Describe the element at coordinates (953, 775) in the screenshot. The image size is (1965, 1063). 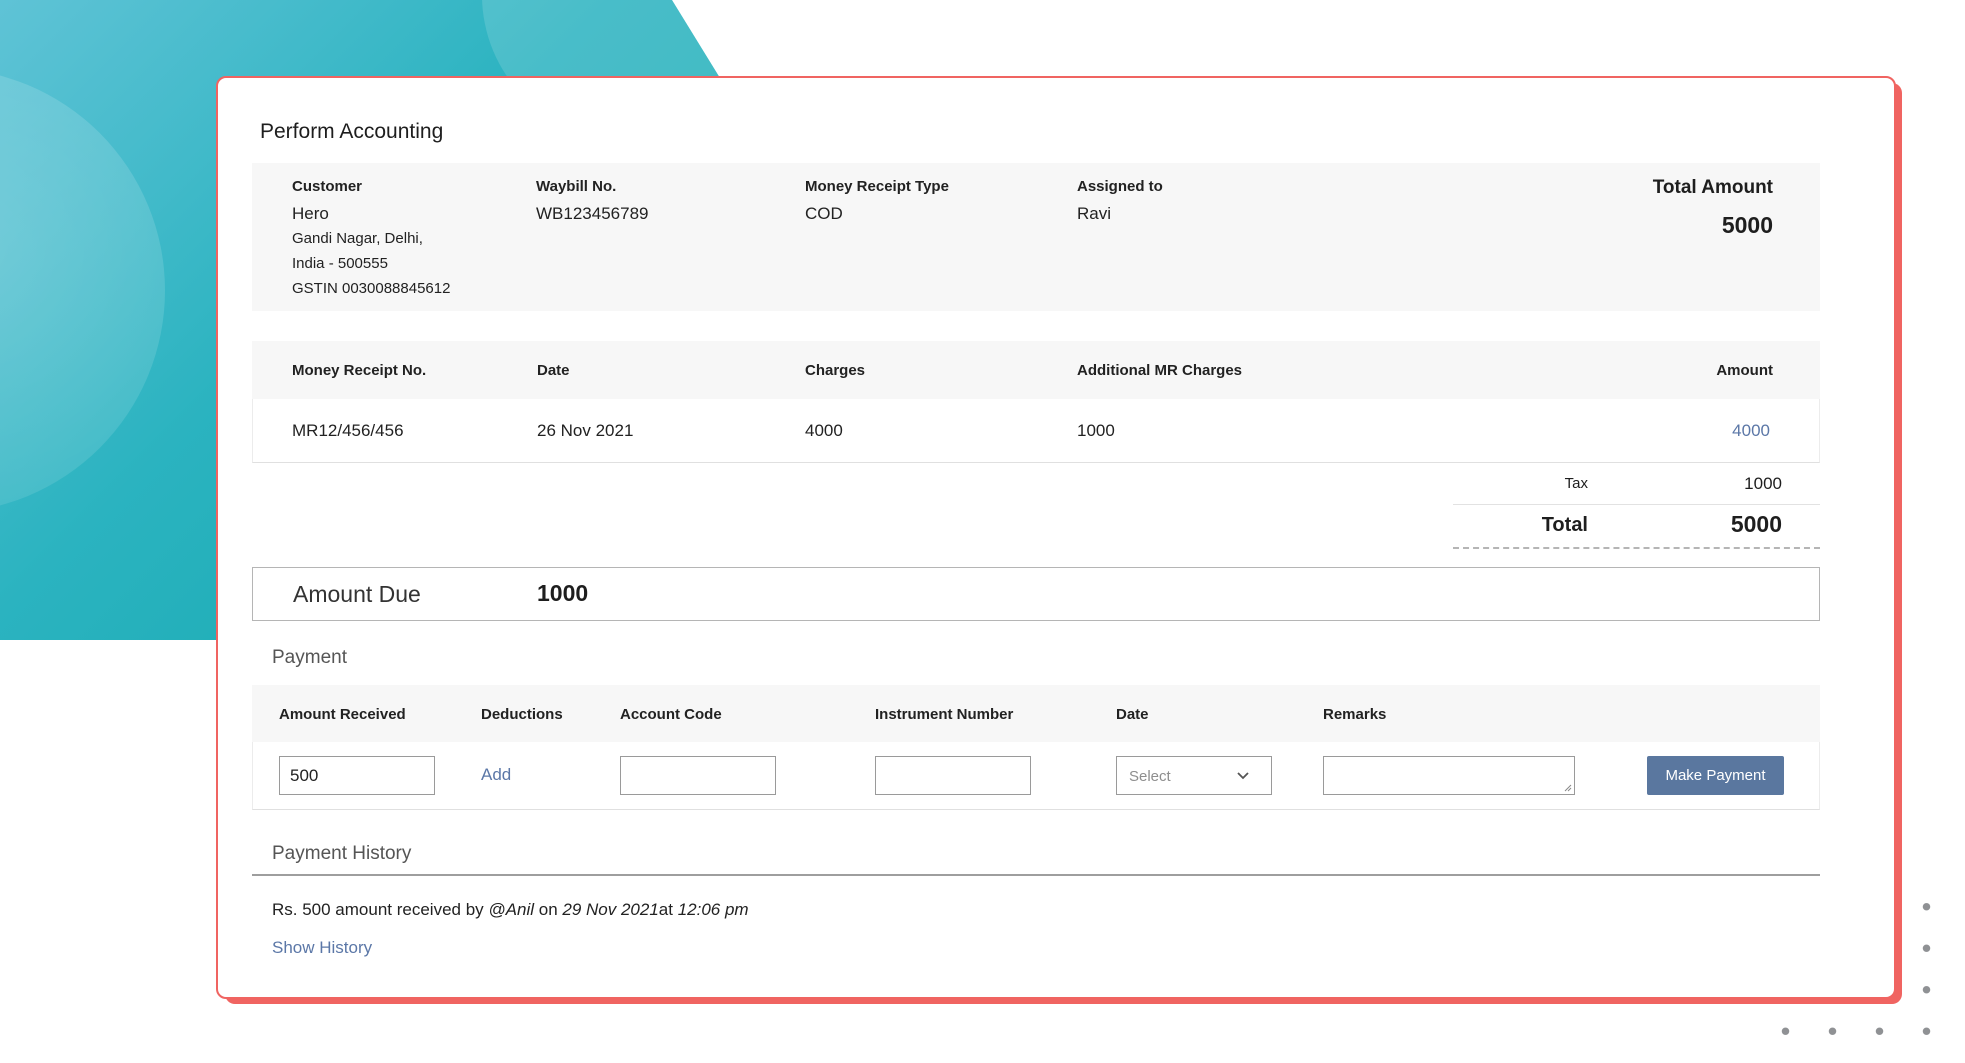
I see `instrument-number-input` at that location.